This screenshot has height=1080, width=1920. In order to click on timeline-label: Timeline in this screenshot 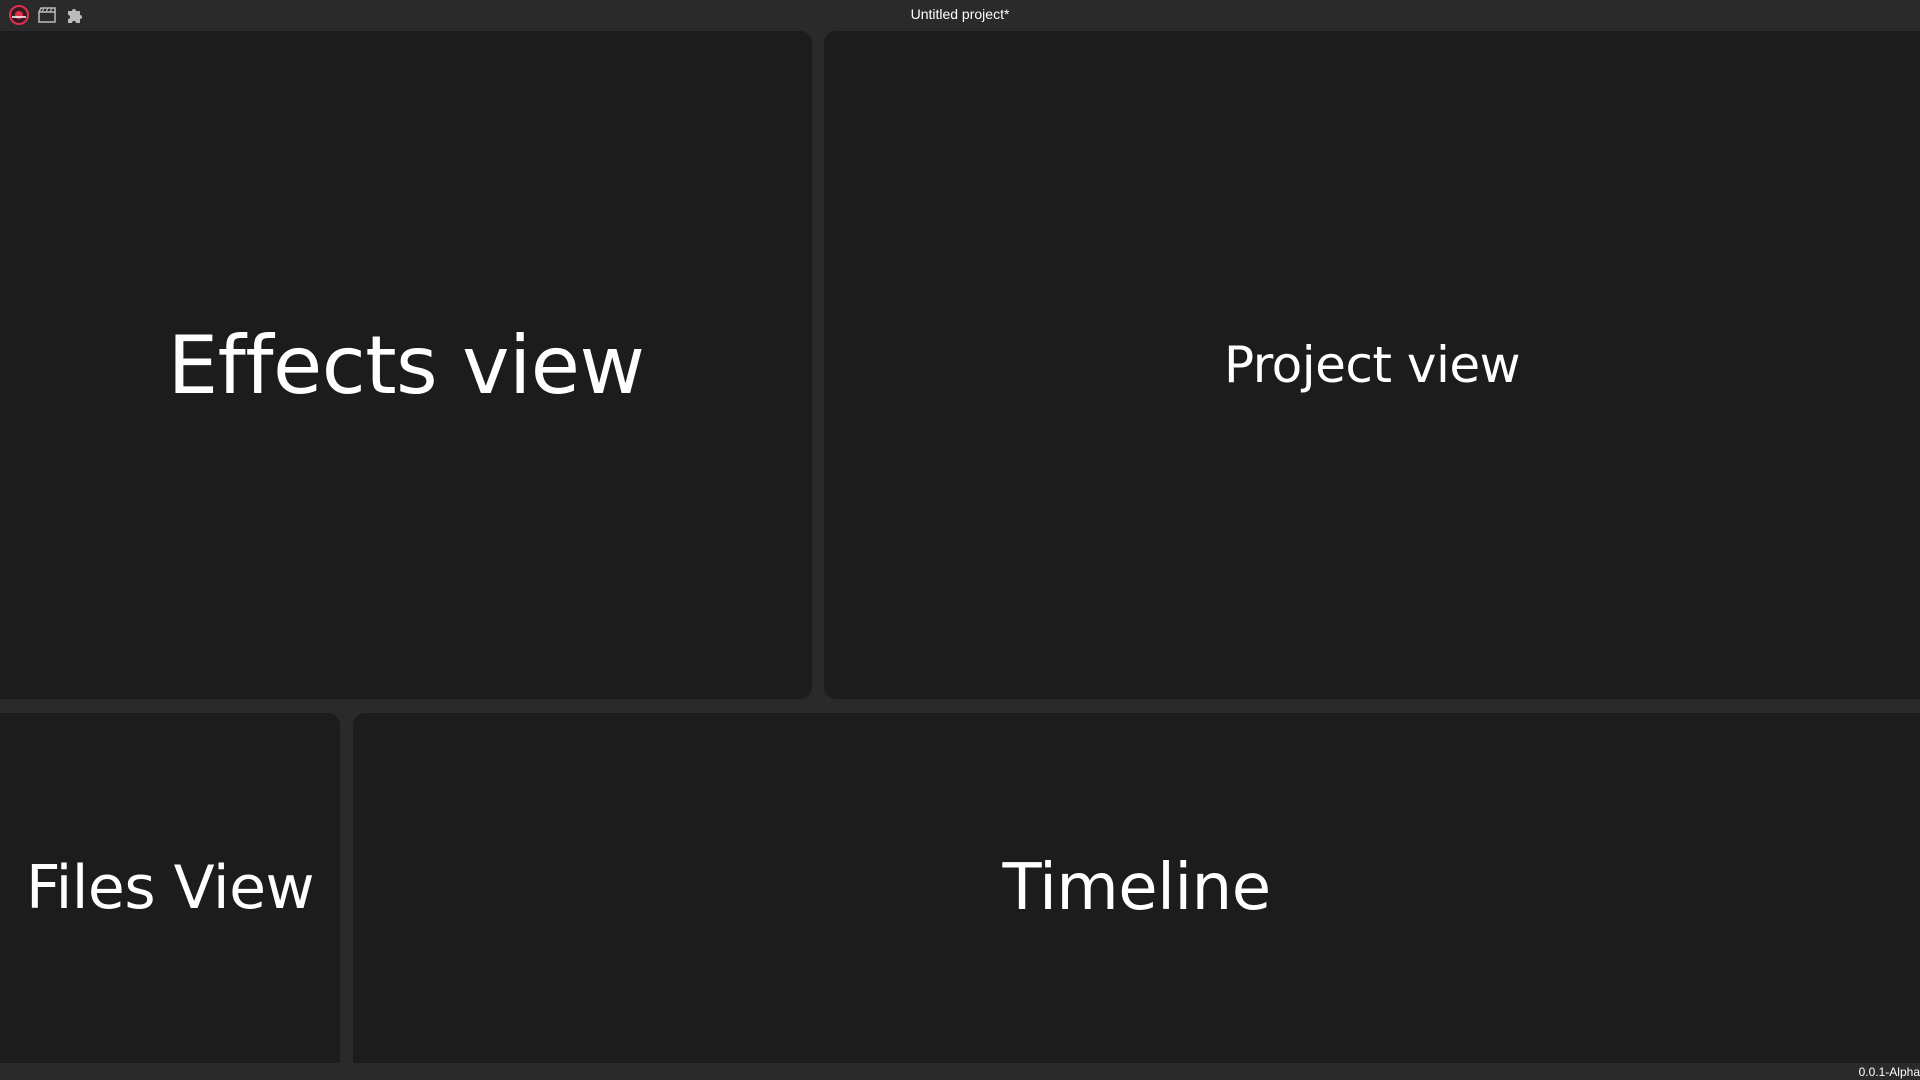, I will do `click(1136, 888)`.